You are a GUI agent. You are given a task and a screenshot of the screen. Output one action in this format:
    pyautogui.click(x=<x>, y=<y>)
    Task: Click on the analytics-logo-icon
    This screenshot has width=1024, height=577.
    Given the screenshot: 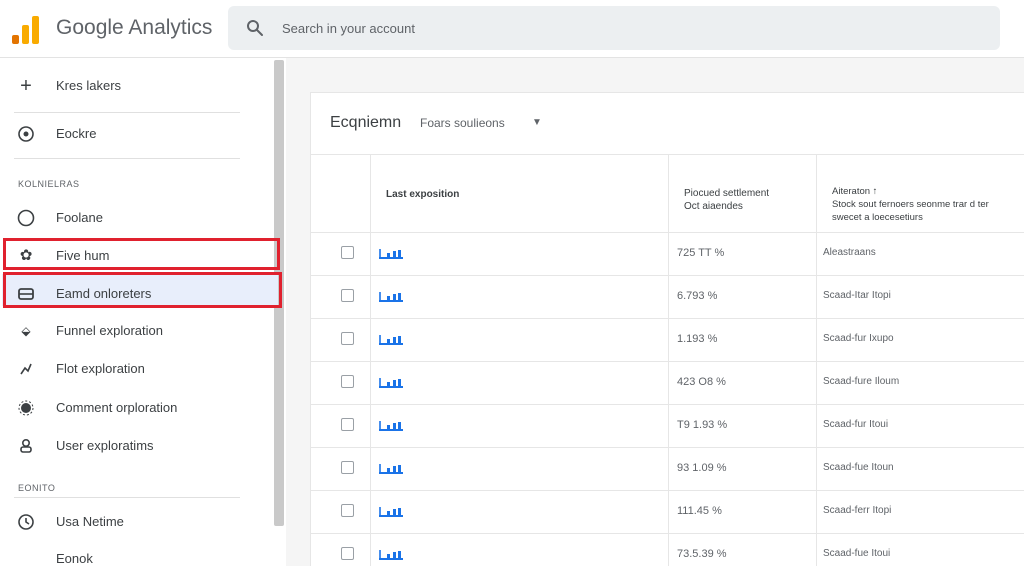 What is the action you would take?
    pyautogui.click(x=26, y=29)
    